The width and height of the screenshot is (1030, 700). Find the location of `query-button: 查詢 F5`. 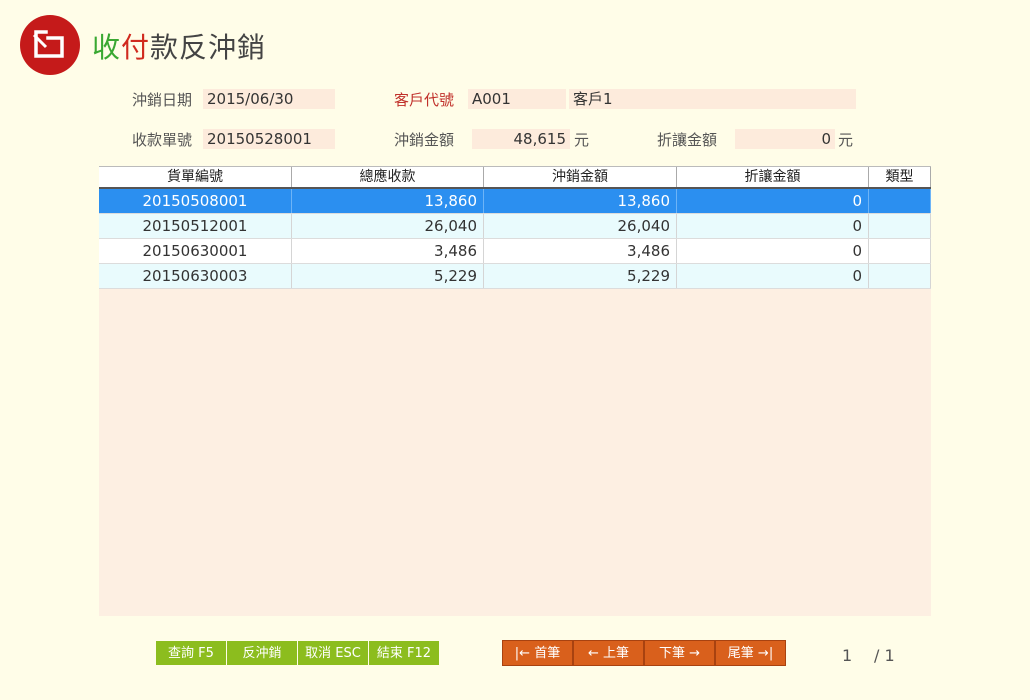

query-button: 查詢 F5 is located at coordinates (191, 653).